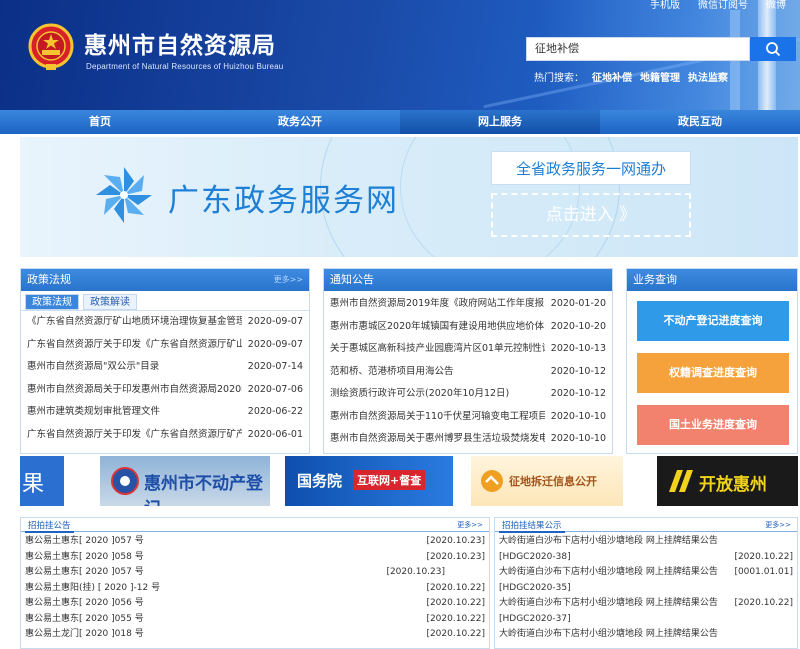  Describe the element at coordinates (134, 367) in the screenshot. I see `list-item-title: 惠州市自然资源局"双公示"目录` at that location.